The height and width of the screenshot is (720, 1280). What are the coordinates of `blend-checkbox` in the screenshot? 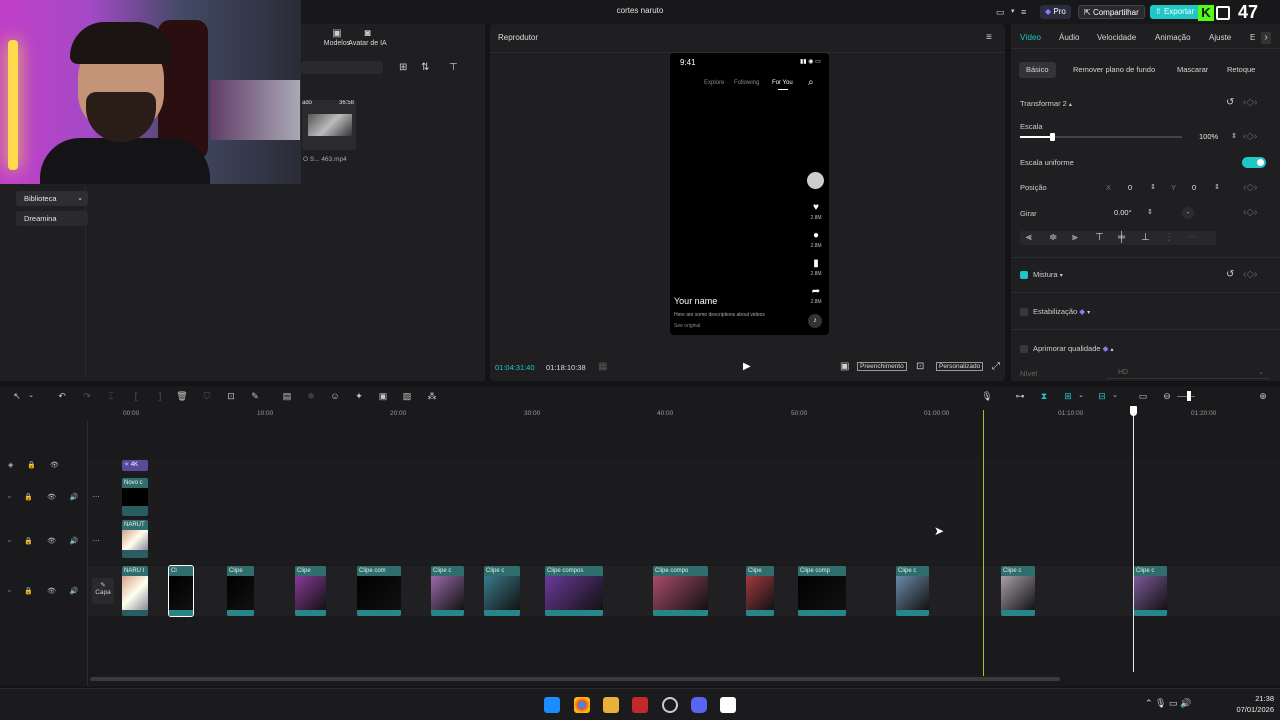 It's located at (1024, 275).